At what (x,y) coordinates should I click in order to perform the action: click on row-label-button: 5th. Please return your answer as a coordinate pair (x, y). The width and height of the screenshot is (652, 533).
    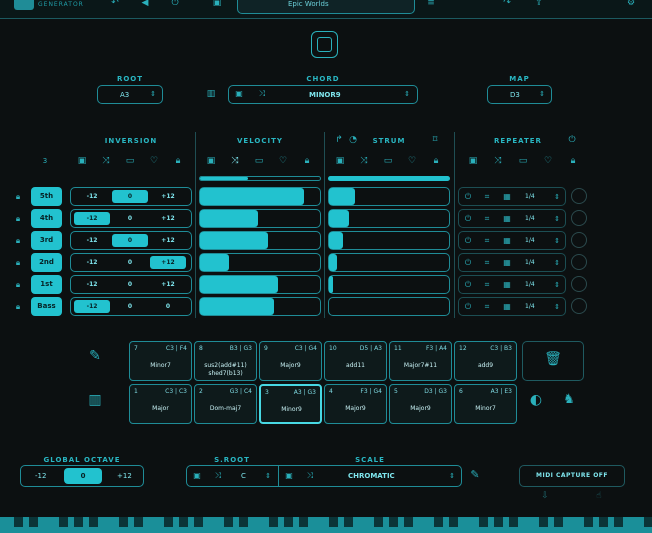
    Looking at the image, I should click on (46, 196).